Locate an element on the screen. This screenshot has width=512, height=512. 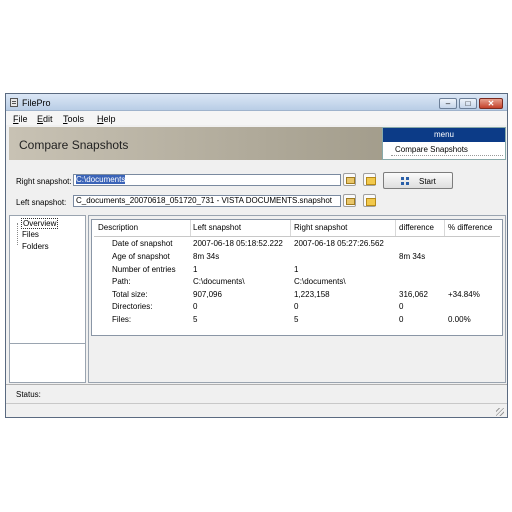
start-button: Start is located at coordinates (418, 180).